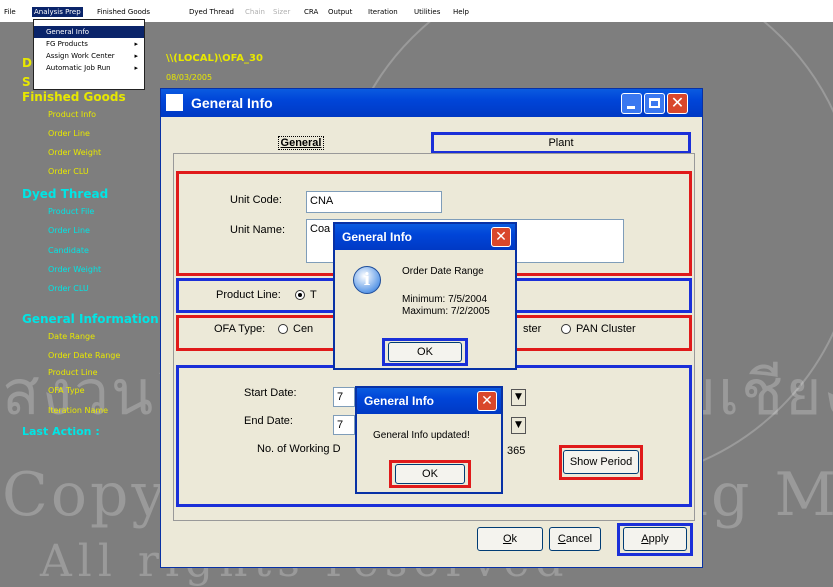  I want to click on working-days-label: No. of Working D, so click(299, 449).